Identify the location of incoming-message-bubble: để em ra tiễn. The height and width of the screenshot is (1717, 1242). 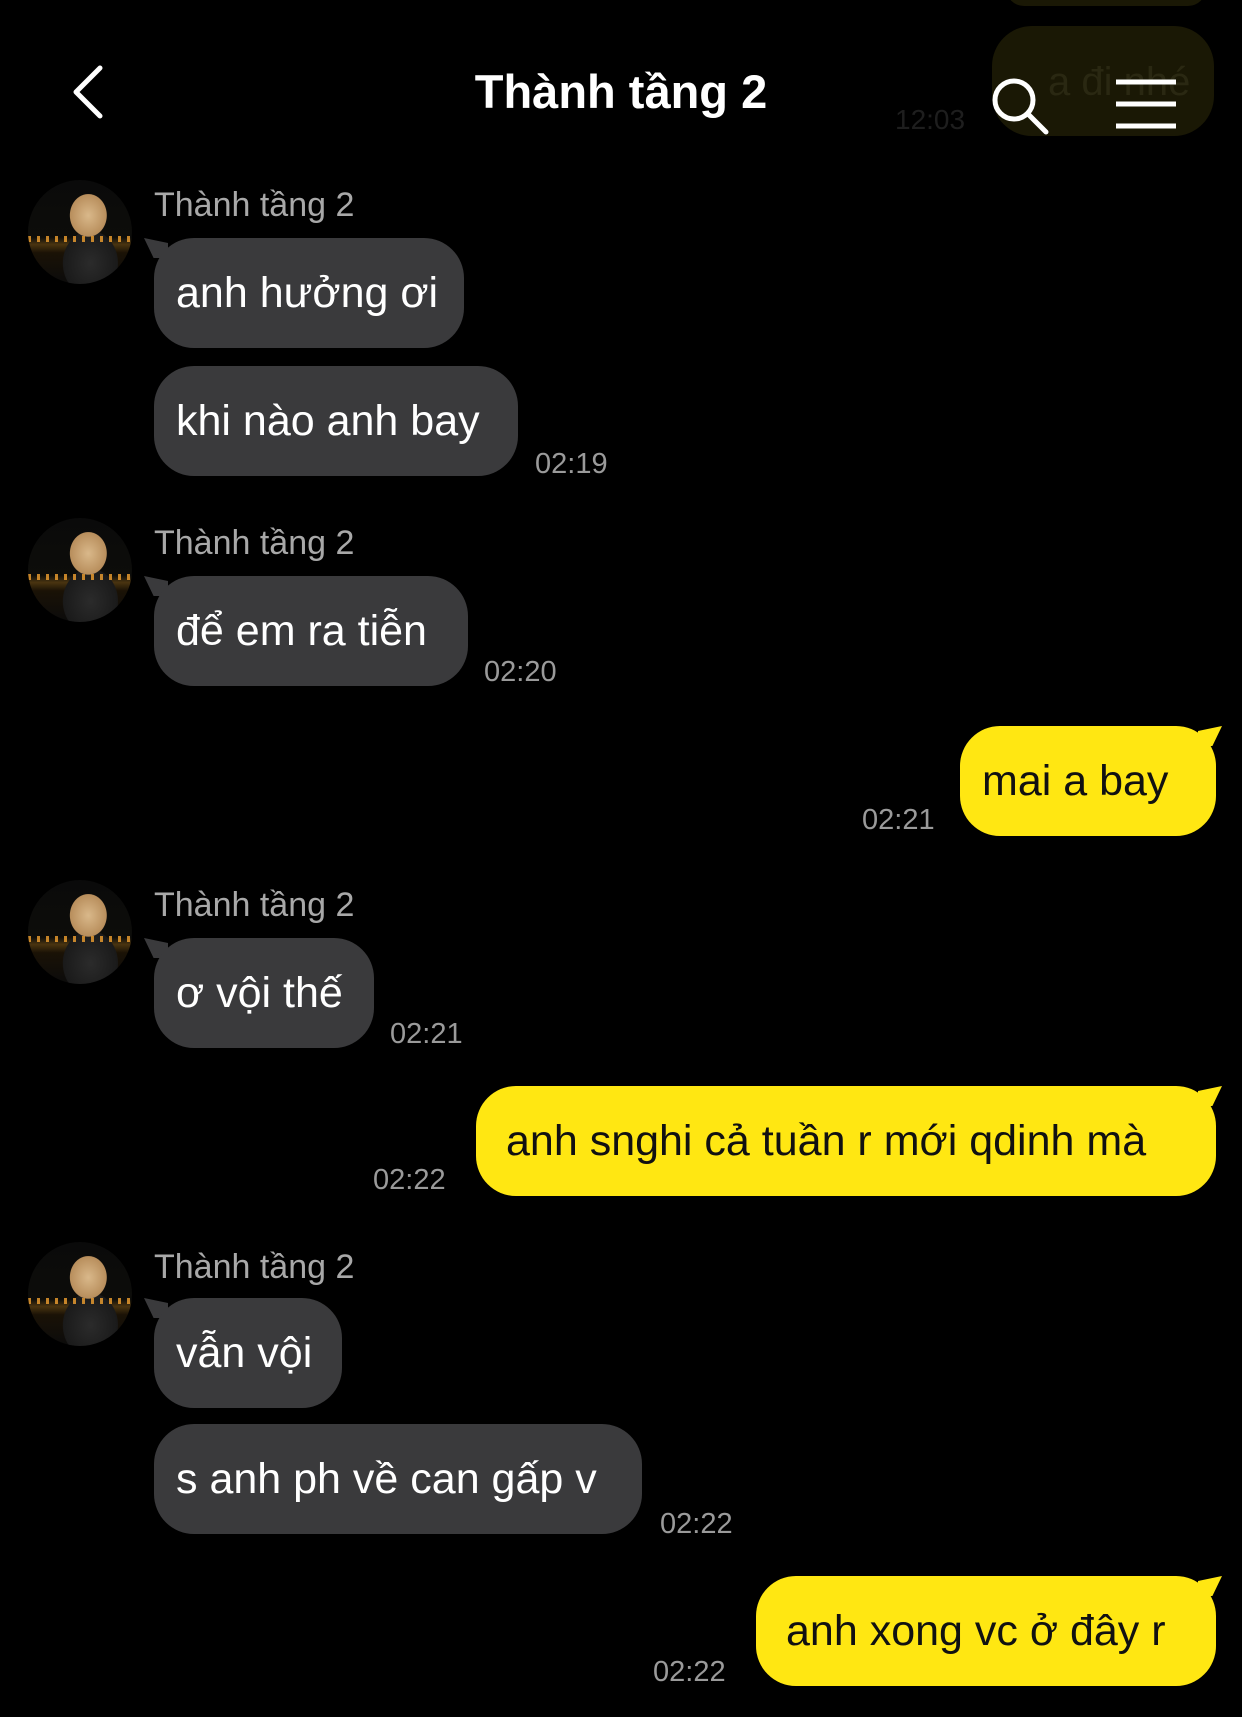
(311, 631).